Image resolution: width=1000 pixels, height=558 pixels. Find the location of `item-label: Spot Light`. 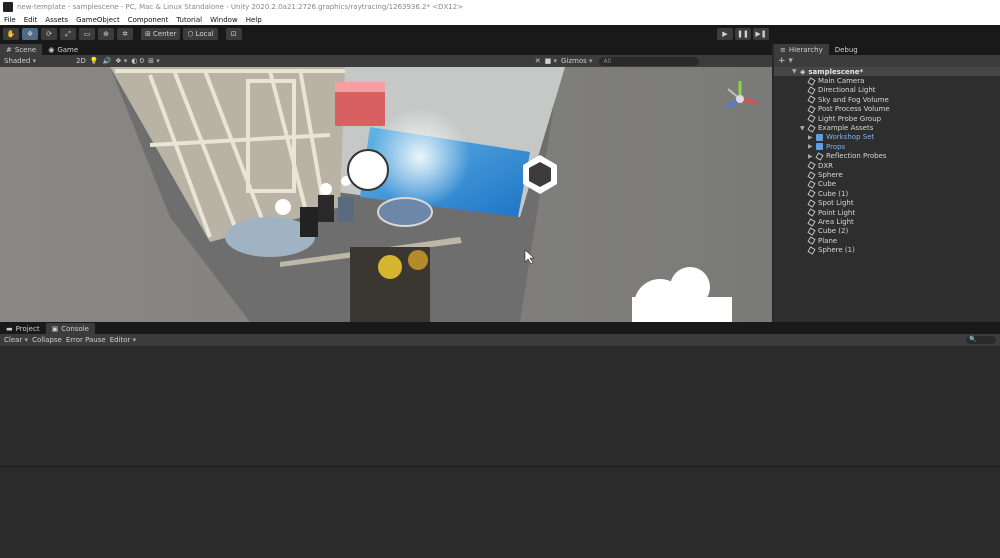

item-label: Spot Light is located at coordinates (836, 203).